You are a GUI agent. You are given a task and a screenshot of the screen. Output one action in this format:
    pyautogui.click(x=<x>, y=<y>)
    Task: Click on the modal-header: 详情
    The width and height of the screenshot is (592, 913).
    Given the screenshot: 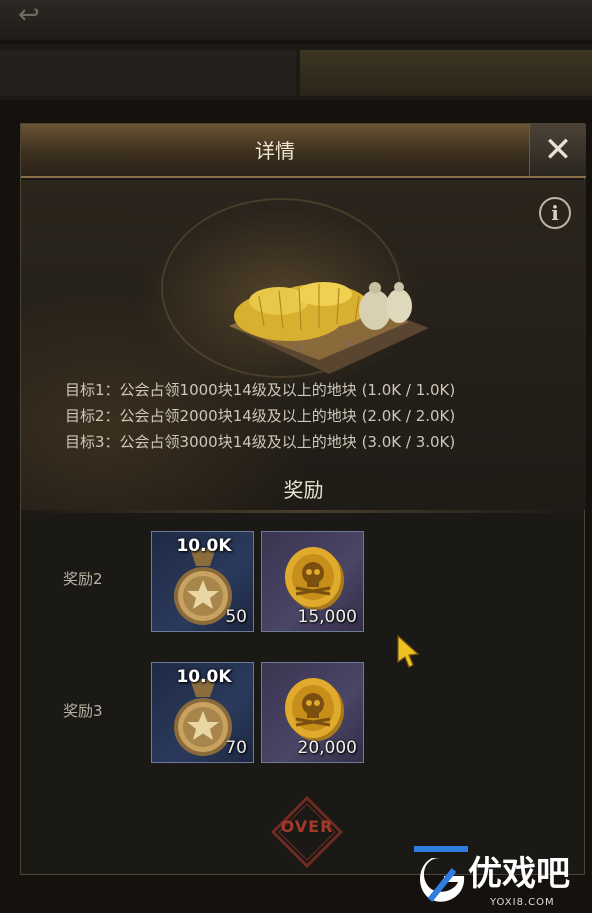 What is the action you would take?
    pyautogui.click(x=275, y=151)
    